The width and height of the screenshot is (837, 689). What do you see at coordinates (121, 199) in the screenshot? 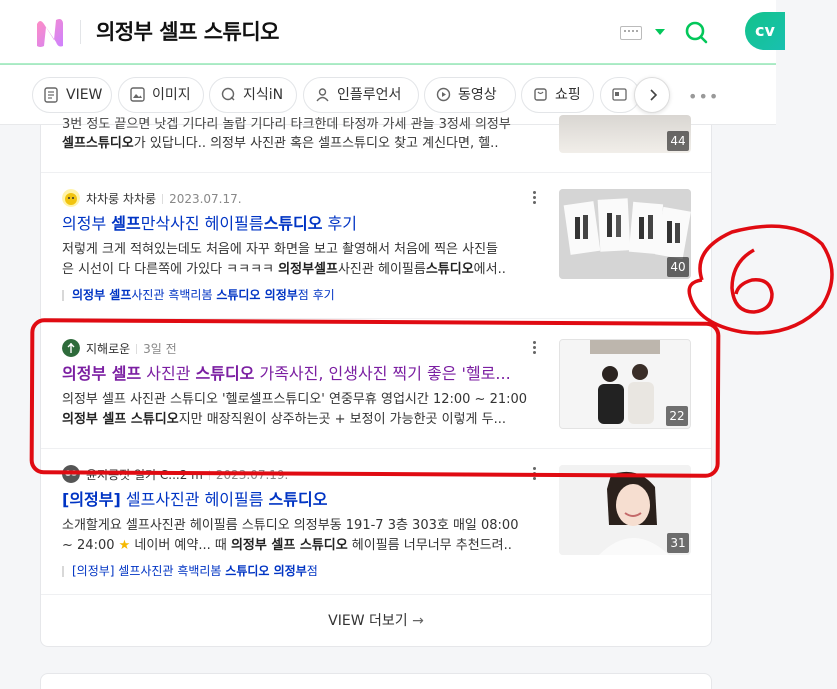
I see `author-name: 차차룽 차차룽` at bounding box center [121, 199].